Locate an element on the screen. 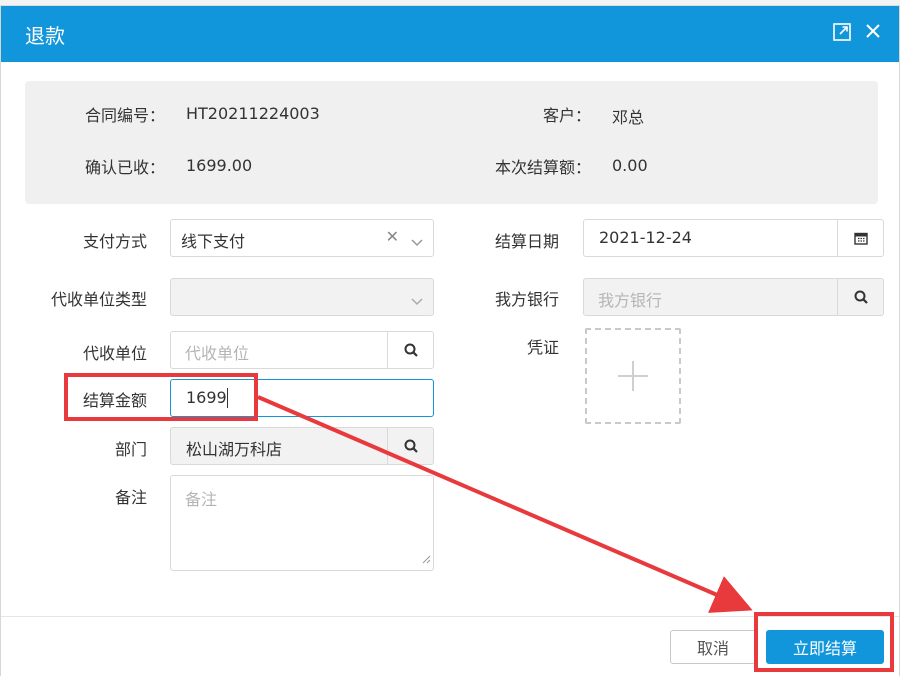 The width and height of the screenshot is (900, 676). collector-type-label: 代收单位类型 is located at coordinates (98, 299).